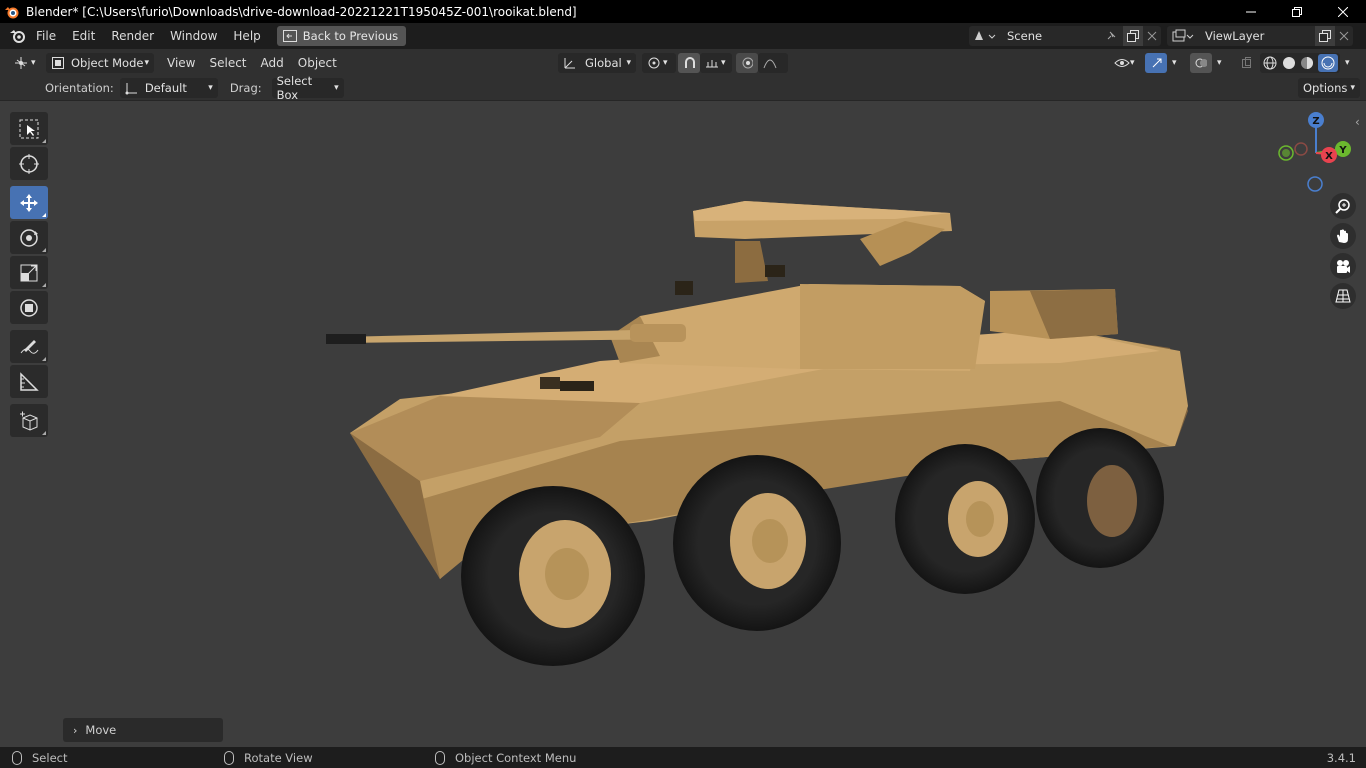 The width and height of the screenshot is (1366, 768). Describe the element at coordinates (1329, 156) in the screenshot. I see `x-axis-label: X` at that location.